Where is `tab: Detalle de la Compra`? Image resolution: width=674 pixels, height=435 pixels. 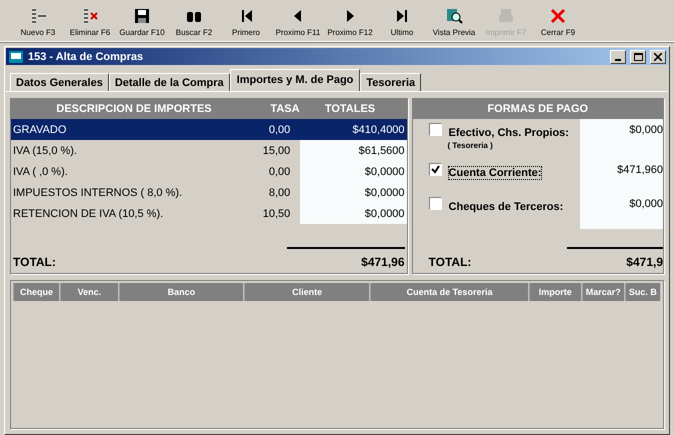
tab: Detalle de la Compra is located at coordinates (169, 82).